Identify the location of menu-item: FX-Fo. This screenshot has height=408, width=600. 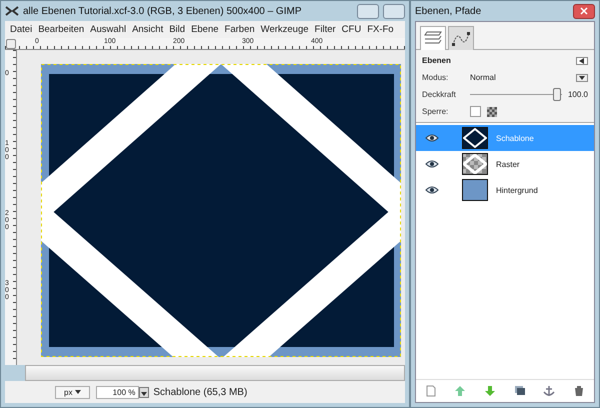
(380, 29).